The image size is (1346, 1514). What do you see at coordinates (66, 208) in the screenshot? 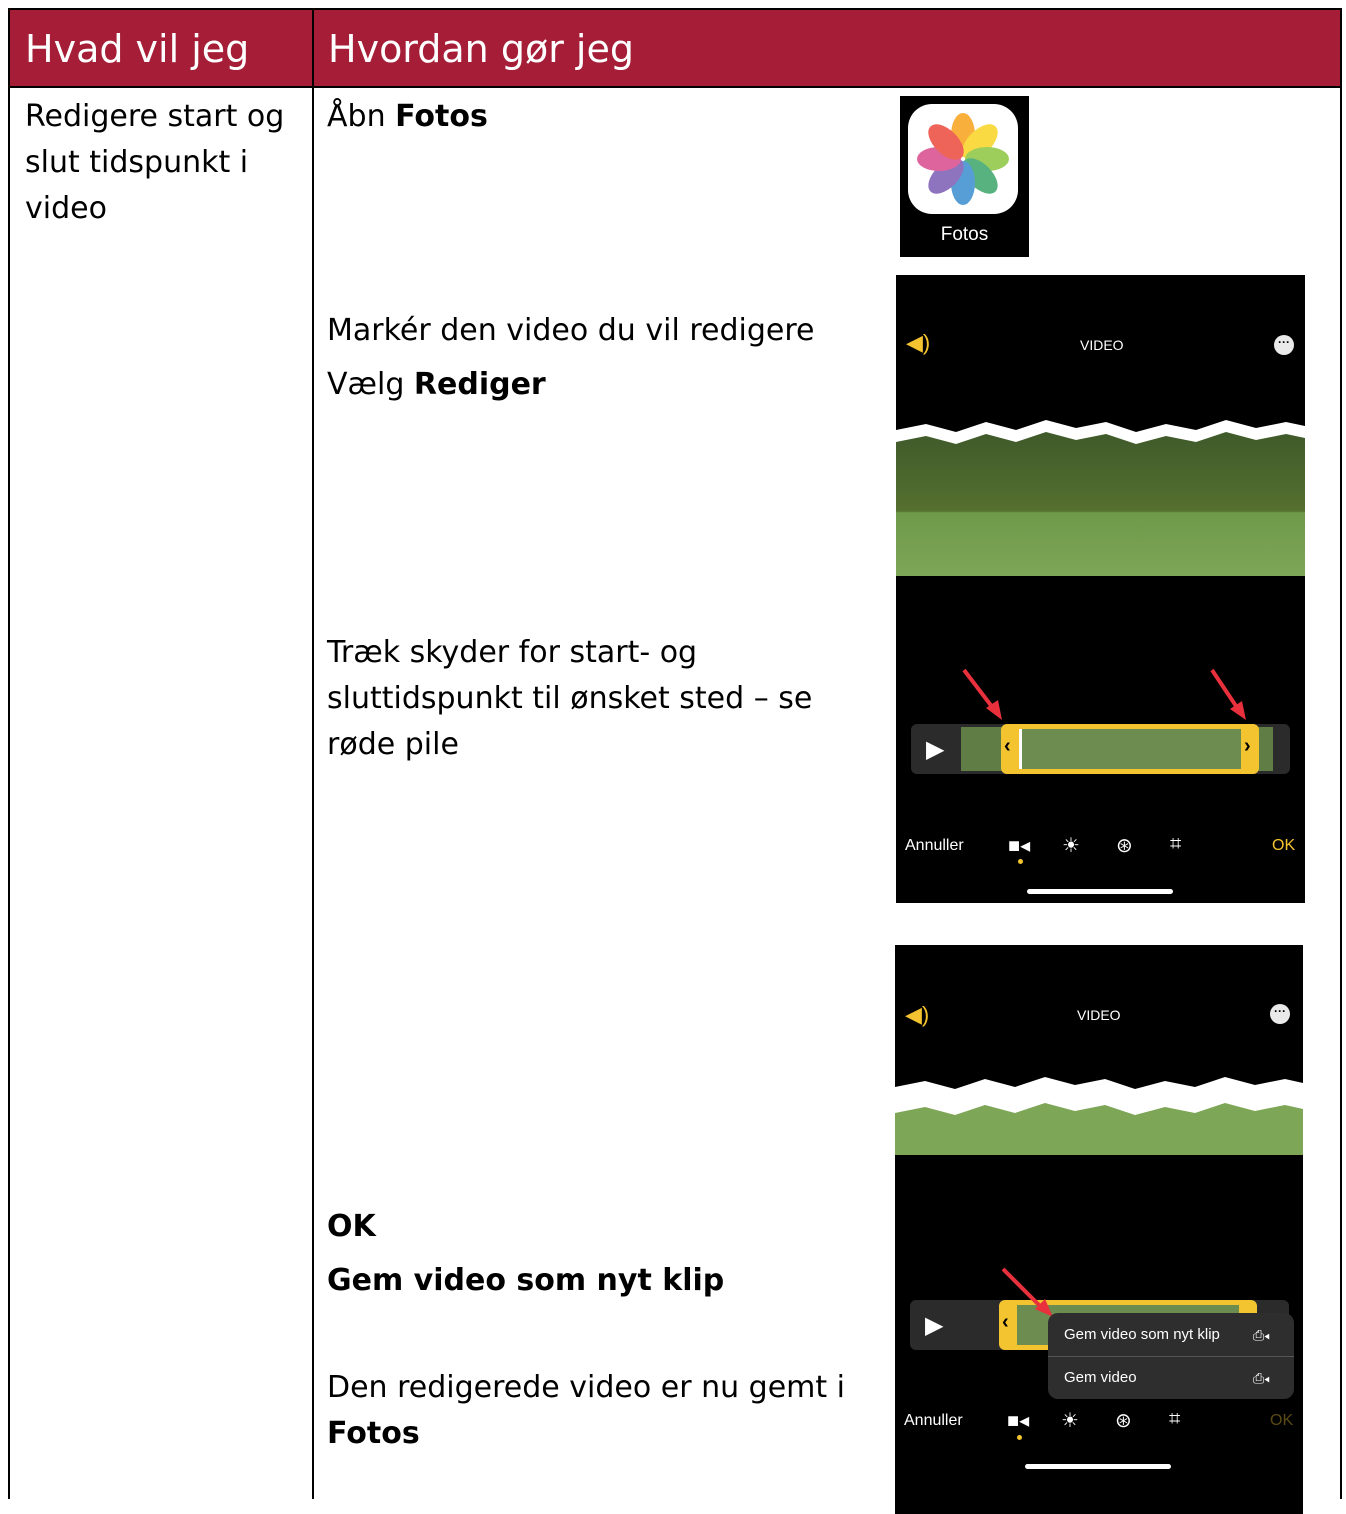
I see `what-line-3: video` at bounding box center [66, 208].